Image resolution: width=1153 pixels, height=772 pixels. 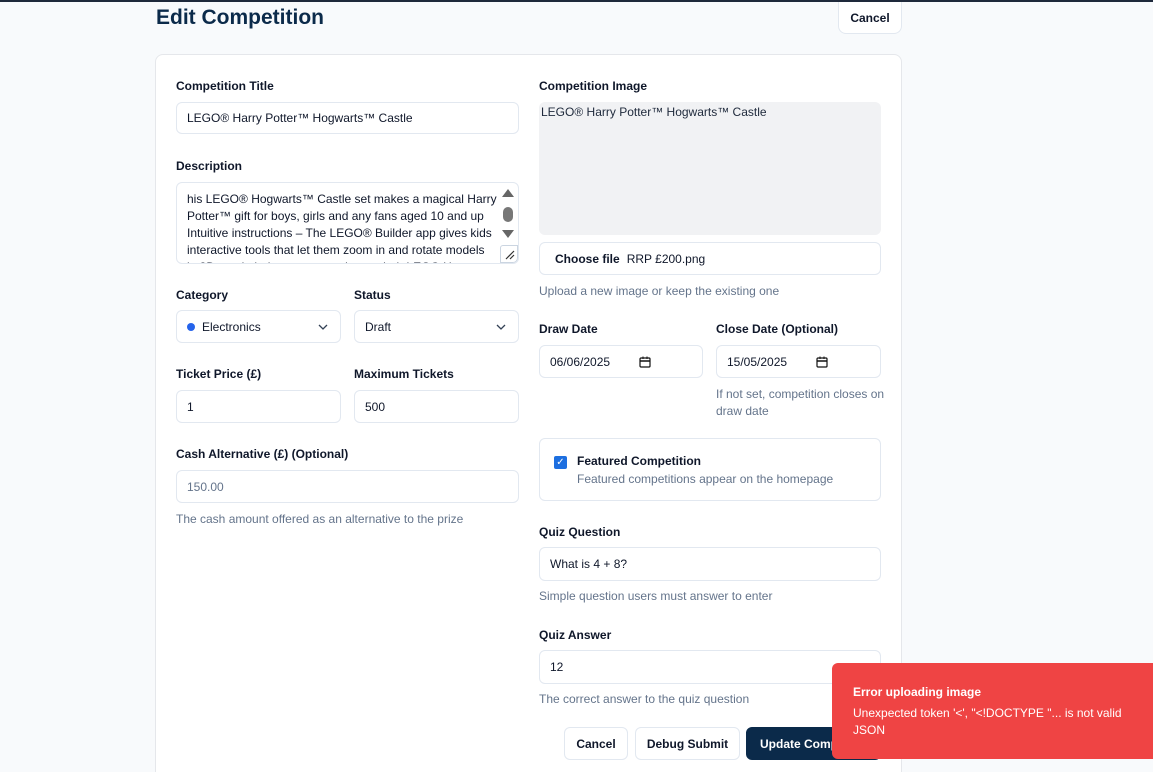 I want to click on title-input: LEGO® Harry Potter™ Hogwarts™ Castle, so click(x=347, y=118).